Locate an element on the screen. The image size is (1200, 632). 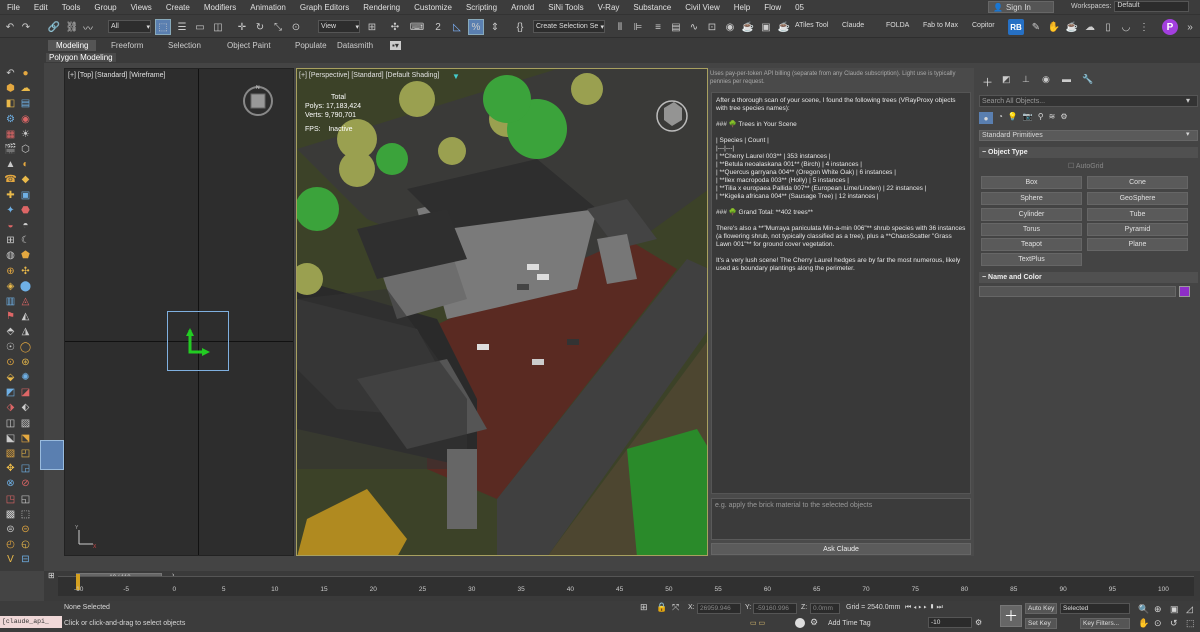
category-dropdown: Standard Primitives is located at coordinates (1088, 135).